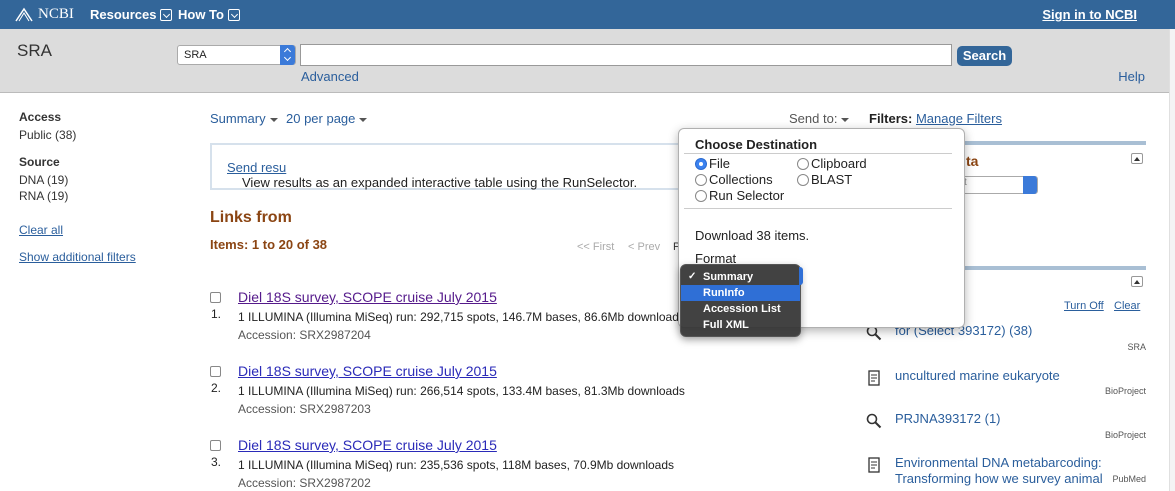 The image size is (1175, 491). Describe the element at coordinates (216, 314) in the screenshot. I see `result-number: 1.` at that location.